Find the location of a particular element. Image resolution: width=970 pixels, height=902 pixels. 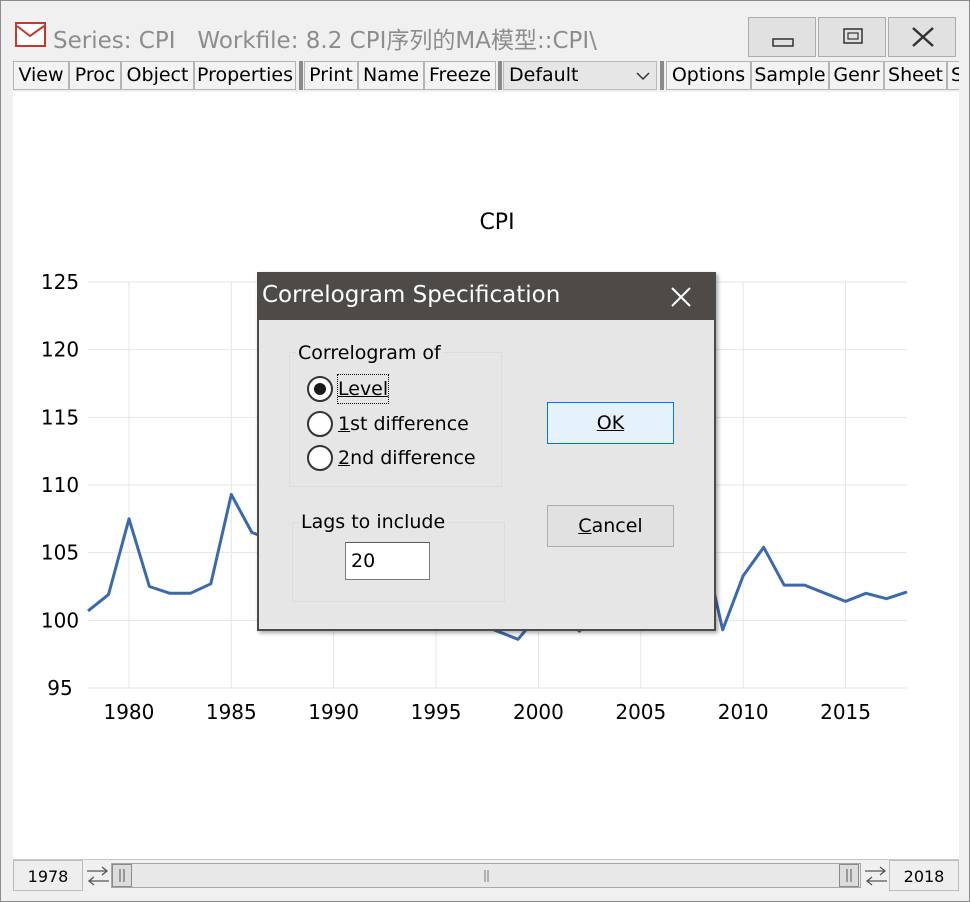

dialog-title-bar: Correlogram Specification is located at coordinates (486, 297).